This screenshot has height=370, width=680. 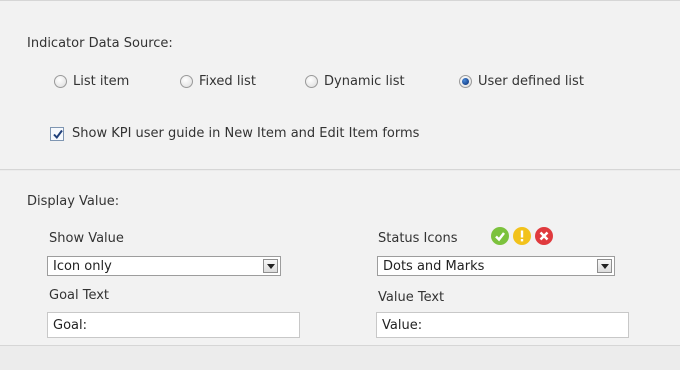 I want to click on exclamation-circle-icon, so click(x=522, y=236).